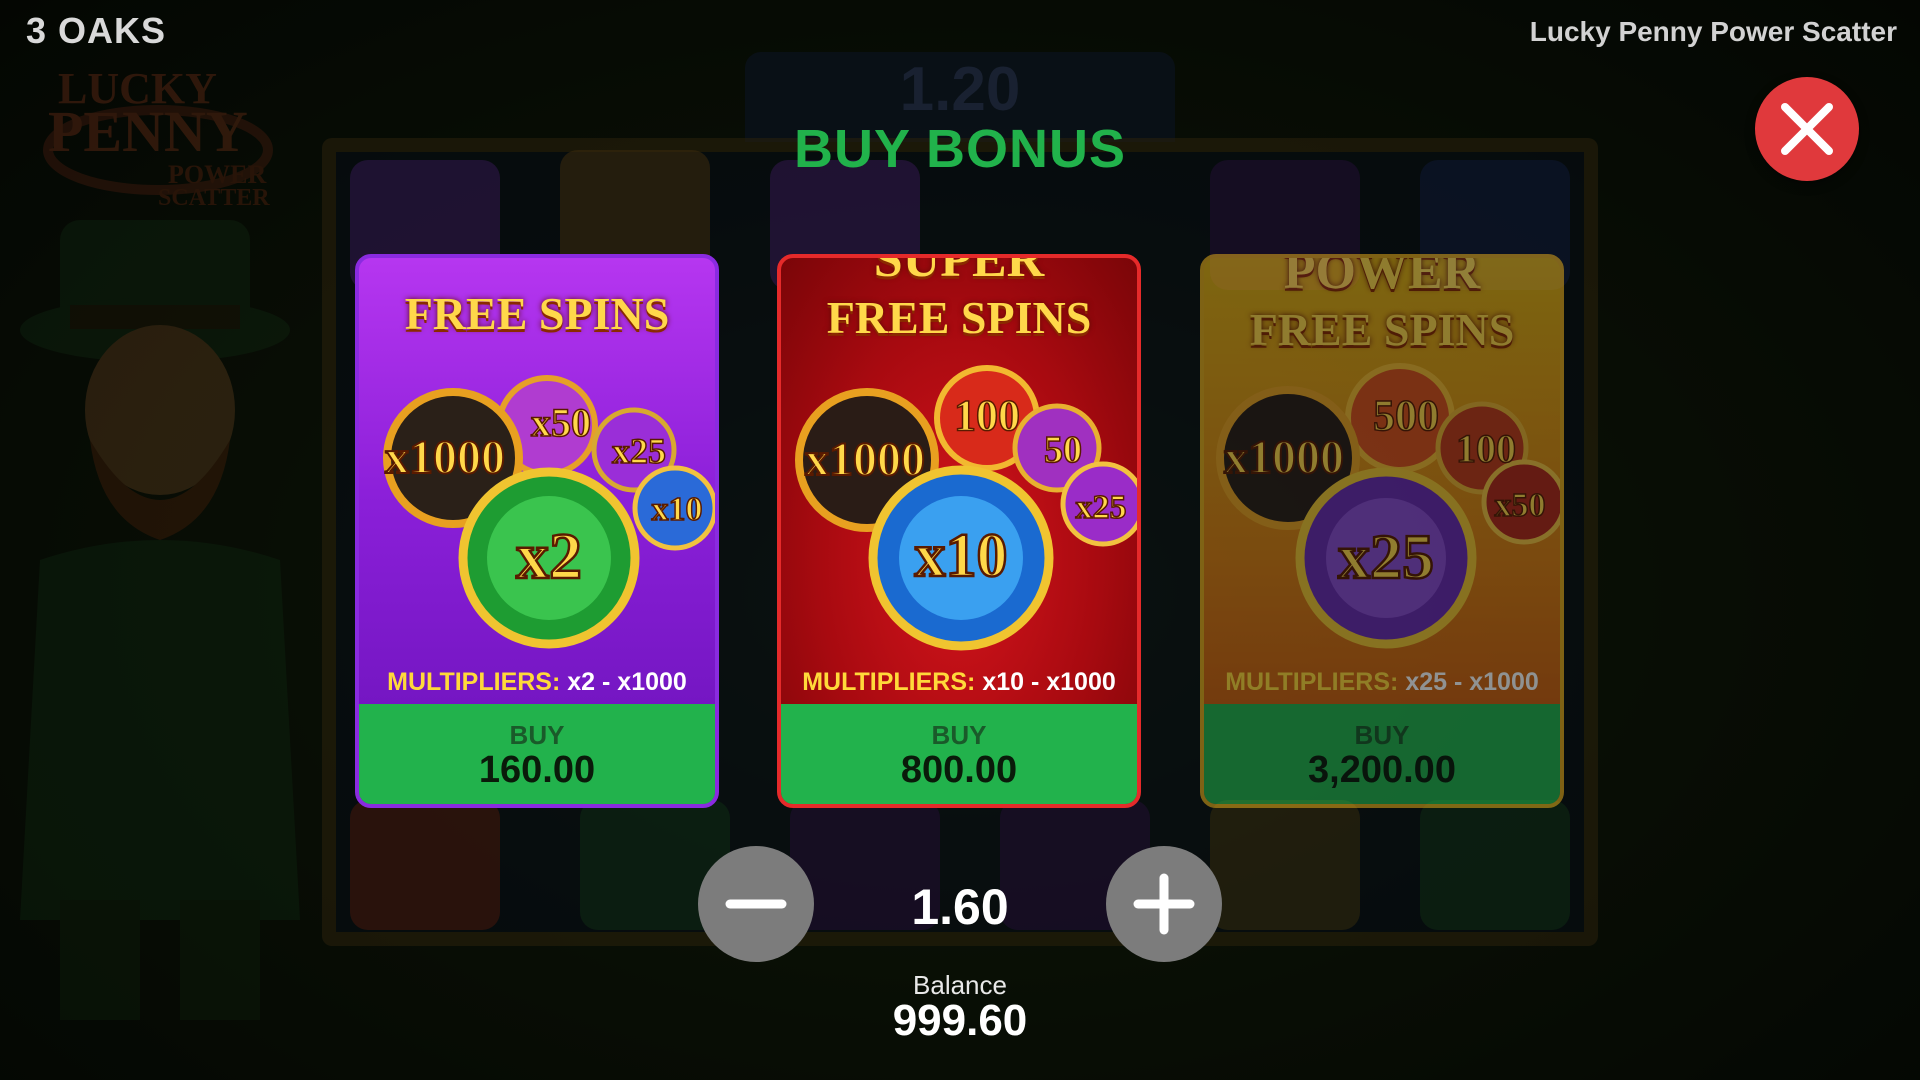 The width and height of the screenshot is (1920, 1080). I want to click on buy-free-spins-button: BUY 160.00, so click(537, 754).